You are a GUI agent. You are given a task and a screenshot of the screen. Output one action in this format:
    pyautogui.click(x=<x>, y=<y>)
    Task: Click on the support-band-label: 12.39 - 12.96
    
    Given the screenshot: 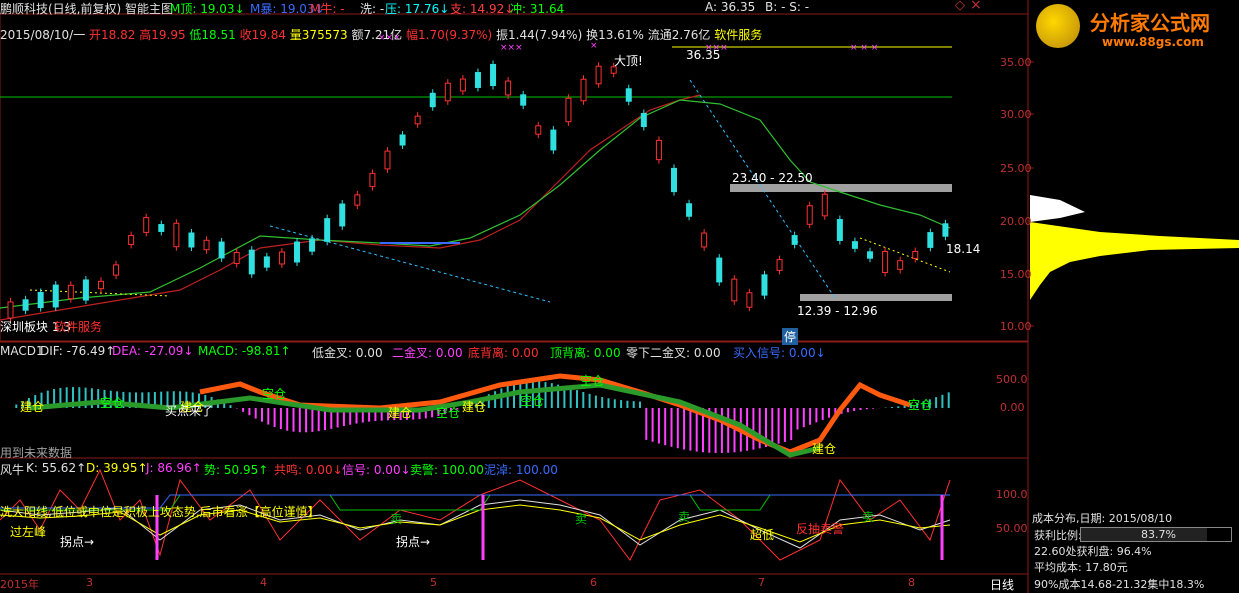 What is the action you would take?
    pyautogui.click(x=837, y=311)
    